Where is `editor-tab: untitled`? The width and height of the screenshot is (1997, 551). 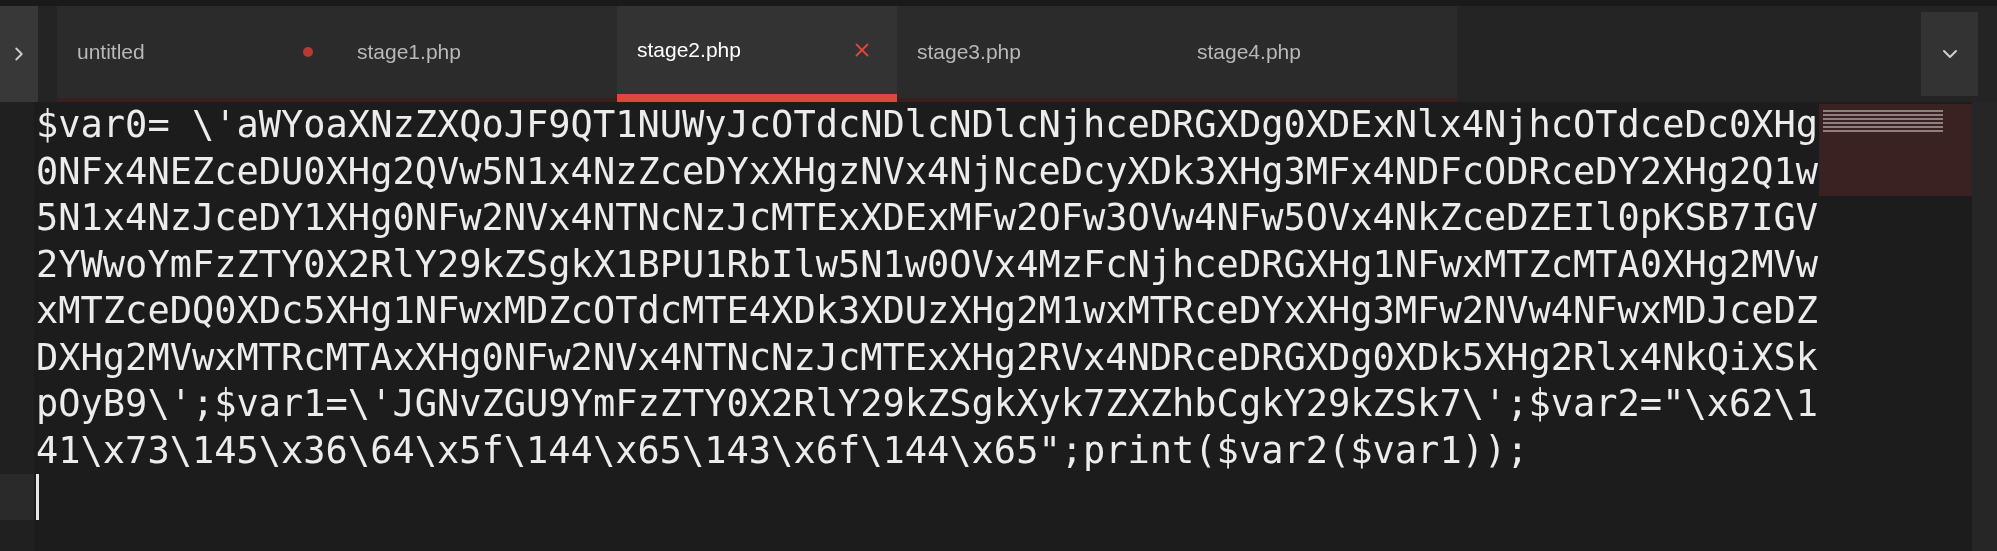 editor-tab: untitled is located at coordinates (197, 54).